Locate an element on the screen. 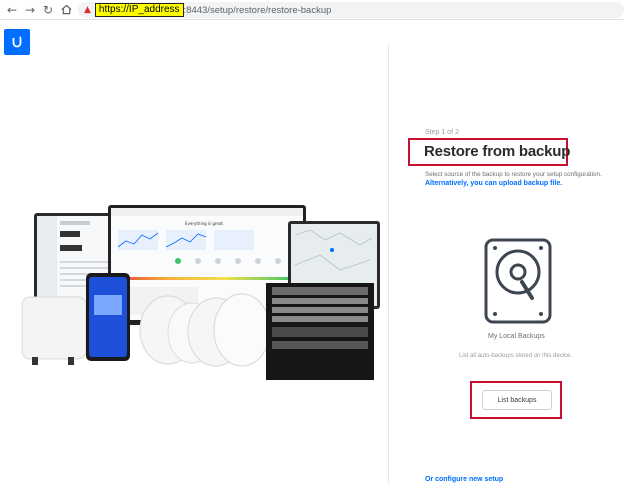  ubiquiti-logo is located at coordinates (17, 42).